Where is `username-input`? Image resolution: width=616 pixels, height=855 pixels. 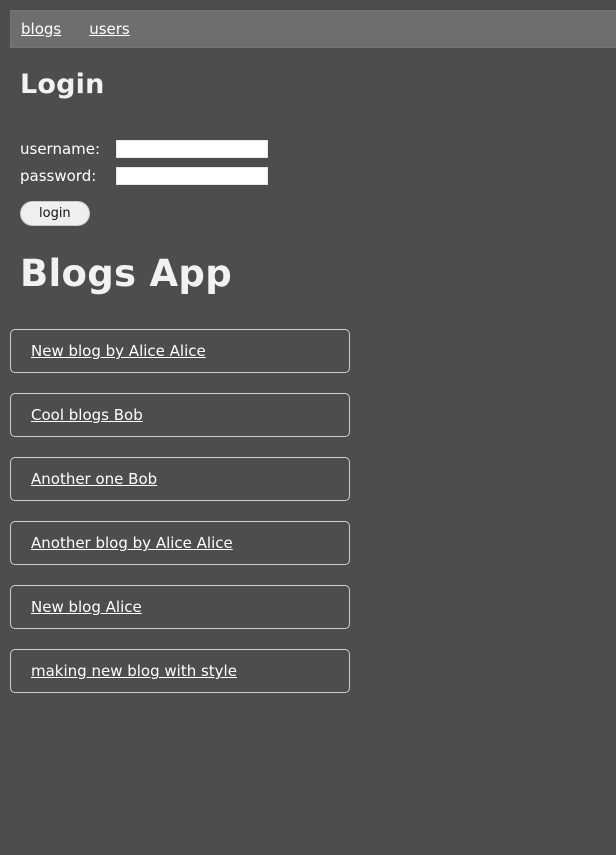 username-input is located at coordinates (192, 149).